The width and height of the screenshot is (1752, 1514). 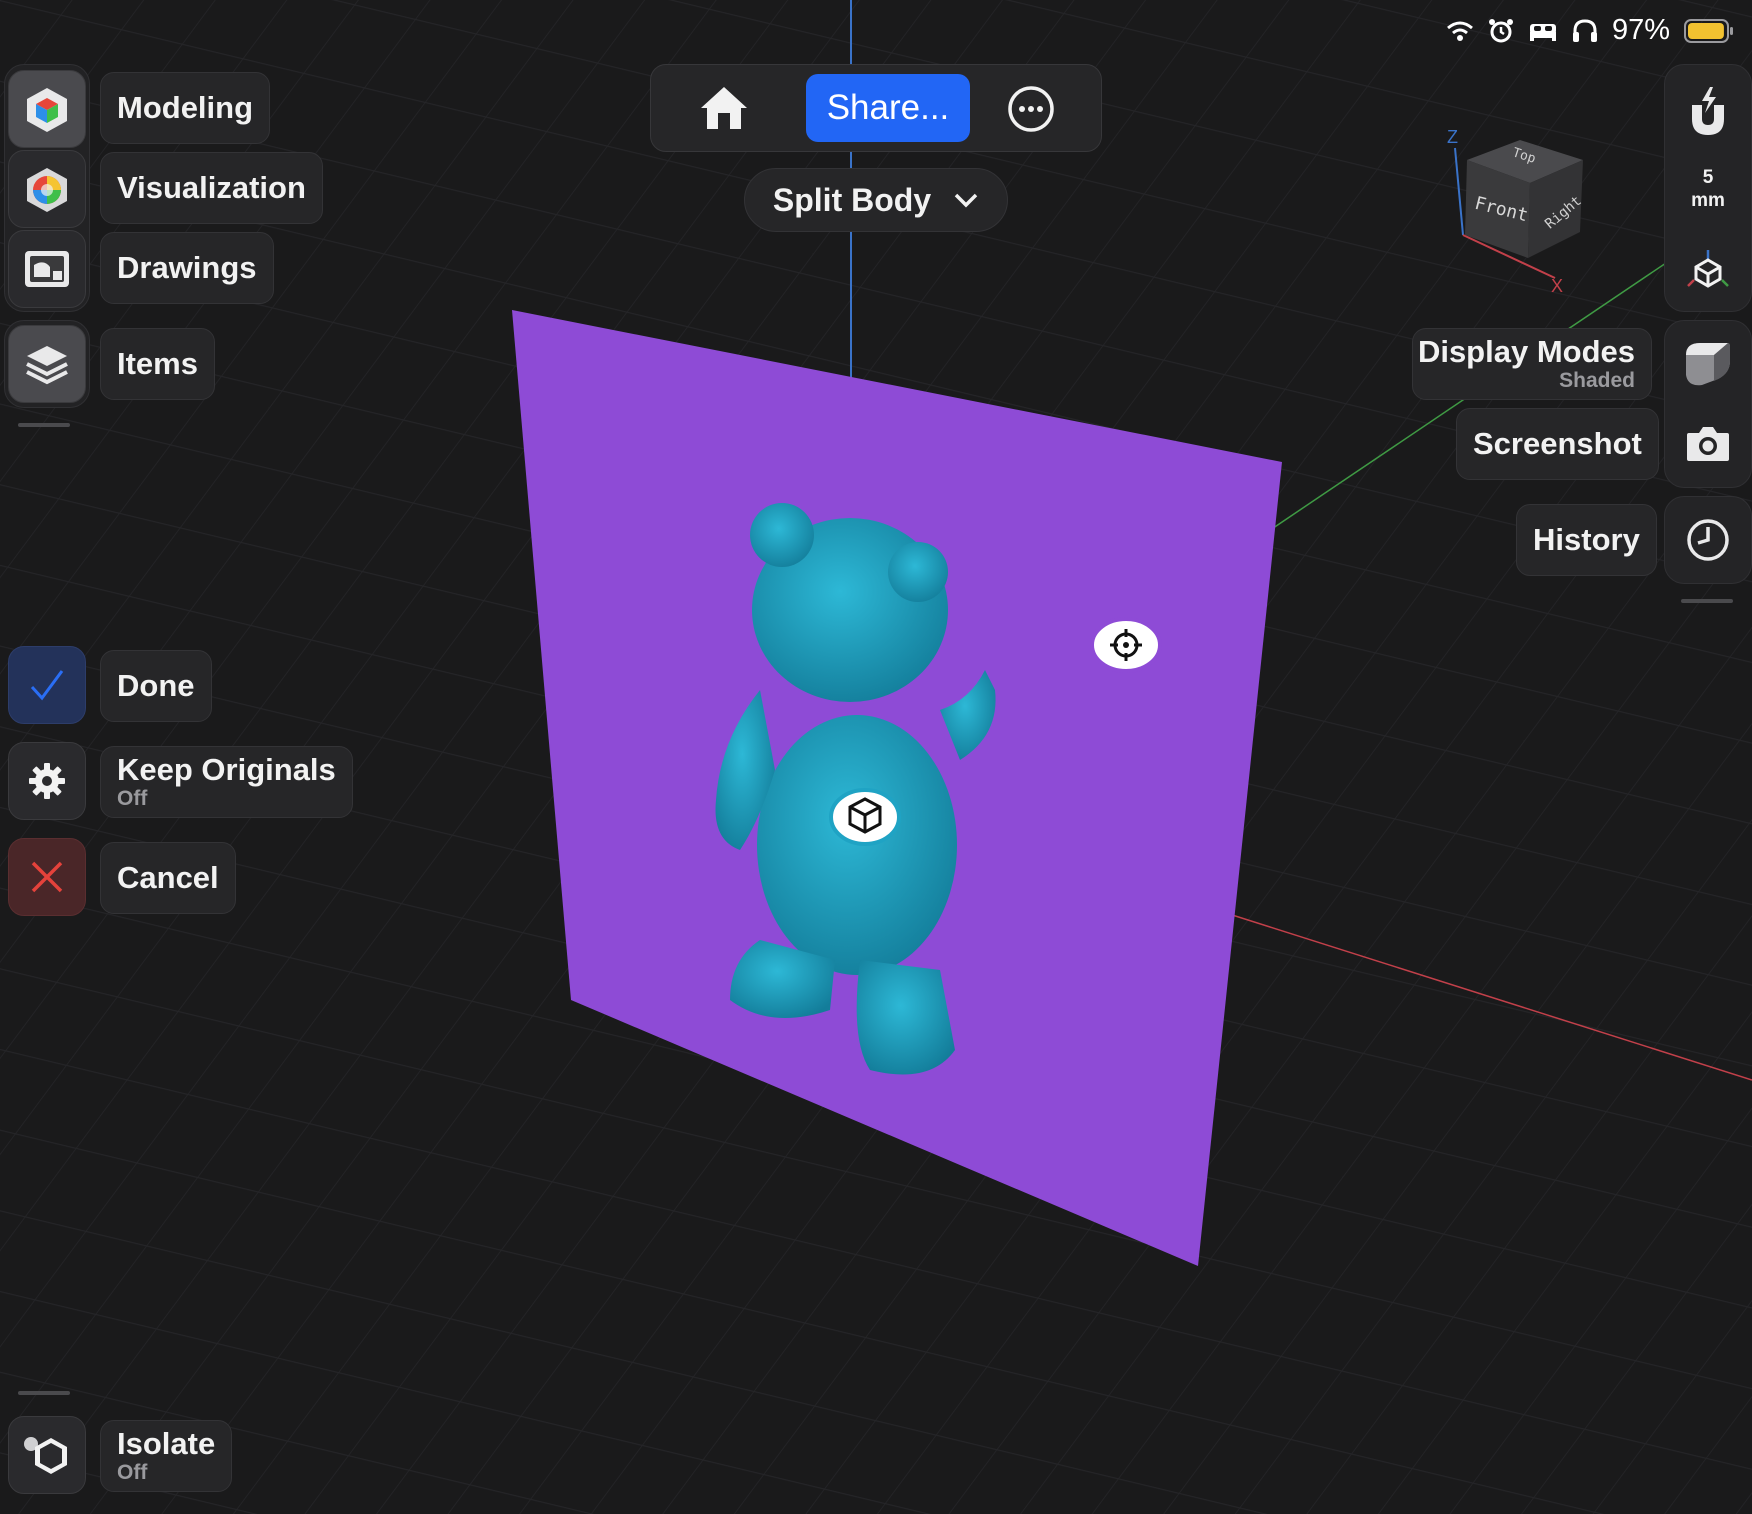 I want to click on chevron-down-icon, so click(x=966, y=200).